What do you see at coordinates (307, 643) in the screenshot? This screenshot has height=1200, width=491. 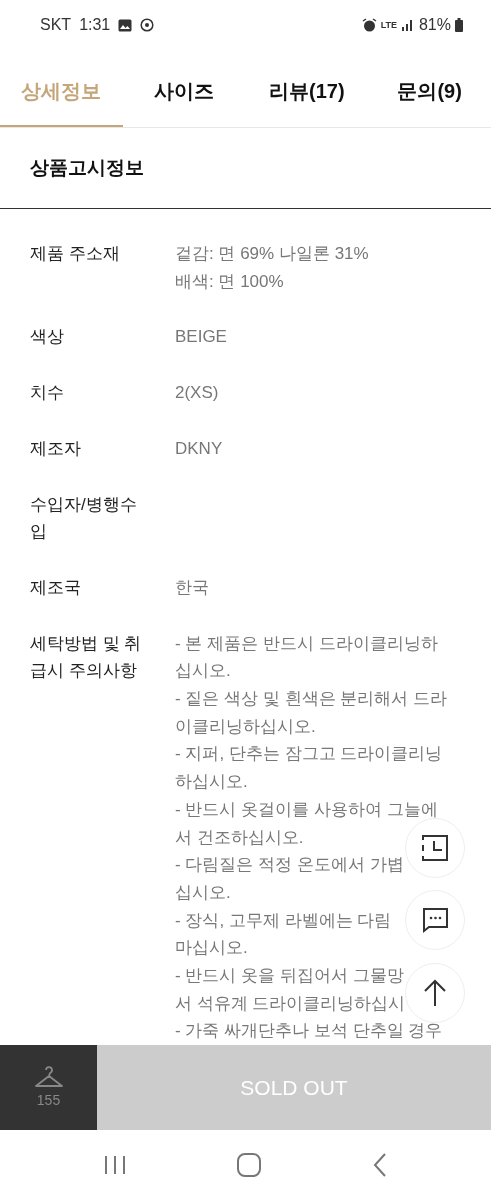 I see `field-value: - 본 제품은 반드시 드라이클리닝하` at bounding box center [307, 643].